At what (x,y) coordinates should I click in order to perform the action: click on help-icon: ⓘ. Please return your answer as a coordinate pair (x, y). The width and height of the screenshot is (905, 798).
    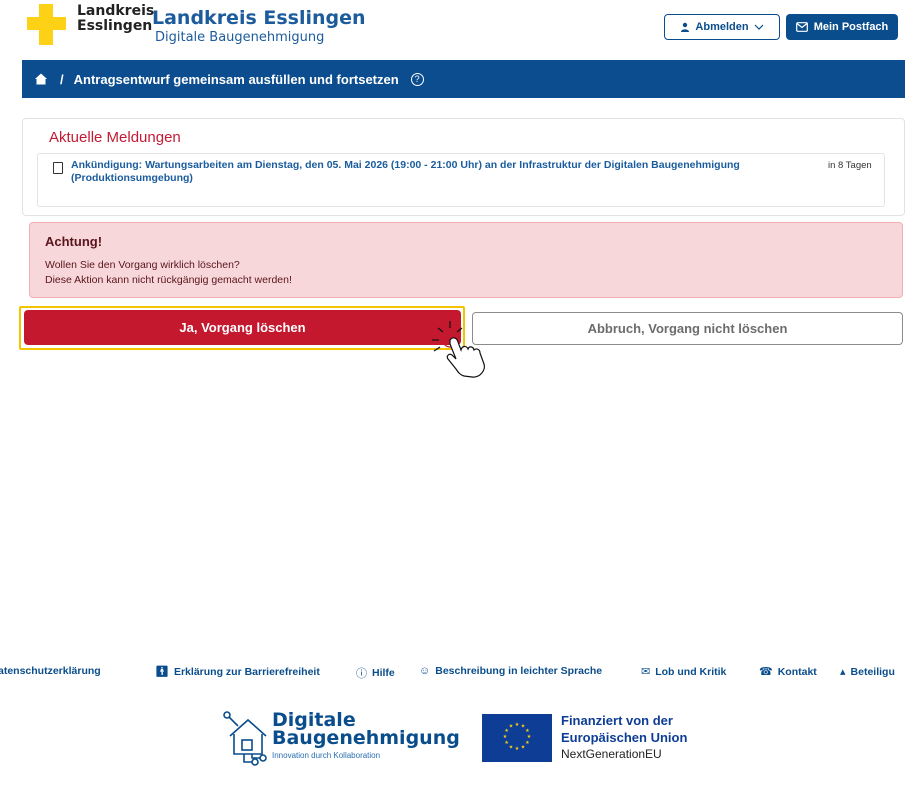
    Looking at the image, I should click on (361, 674).